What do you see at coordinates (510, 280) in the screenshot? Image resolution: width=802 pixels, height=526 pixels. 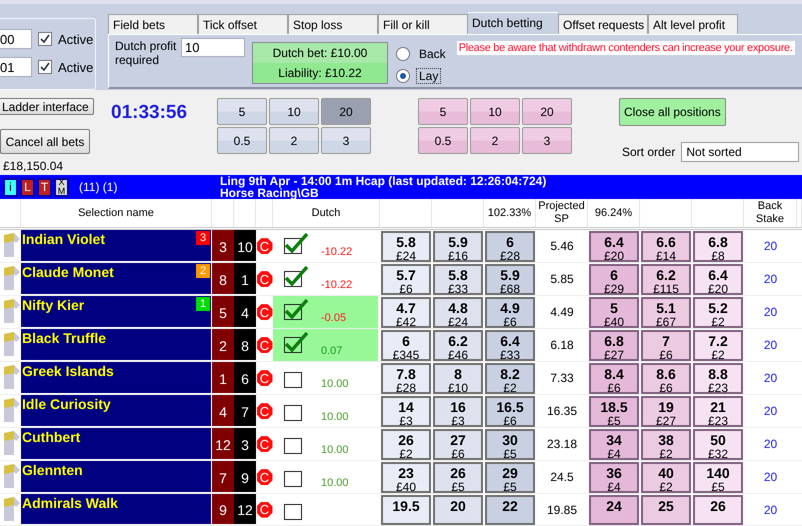 I see `back-price-button: 5.9 £68` at bounding box center [510, 280].